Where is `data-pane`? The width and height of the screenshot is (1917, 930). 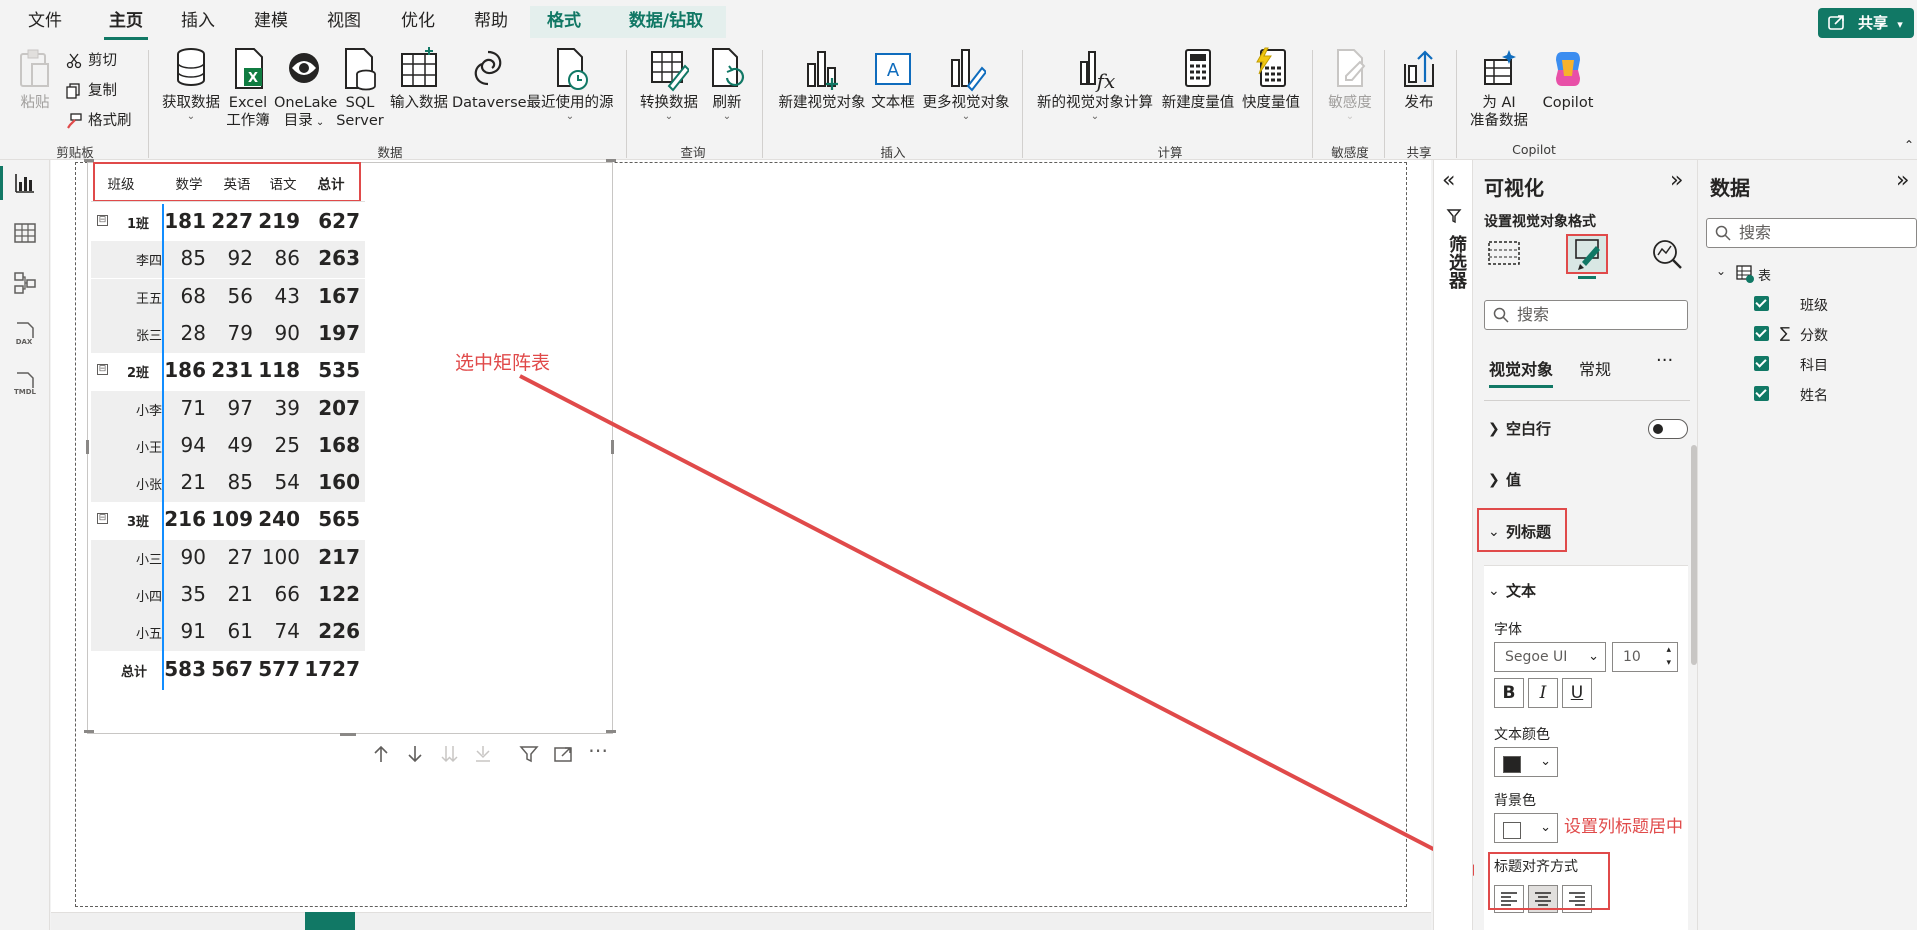 data-pane is located at coordinates (1808, 545).